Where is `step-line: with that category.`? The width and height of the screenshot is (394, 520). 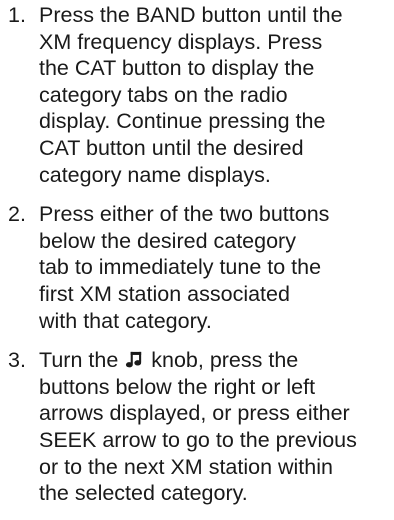
step-line: with that category. is located at coordinates (125, 320).